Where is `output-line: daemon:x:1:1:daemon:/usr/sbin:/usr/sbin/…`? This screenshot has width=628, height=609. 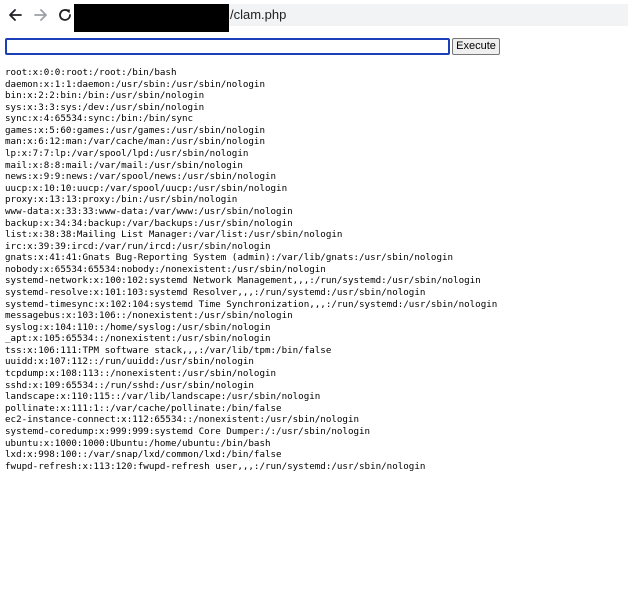 output-line: daemon:x:1:1:daemon:/usr/sbin:/usr/sbin/… is located at coordinates (135, 84).